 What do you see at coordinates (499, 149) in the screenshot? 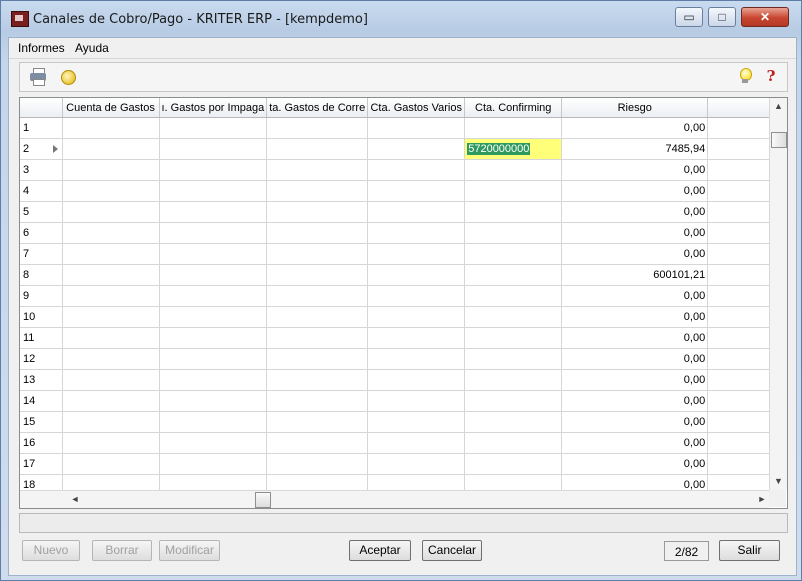
I see `selected-cell-text: 5720000000` at bounding box center [499, 149].